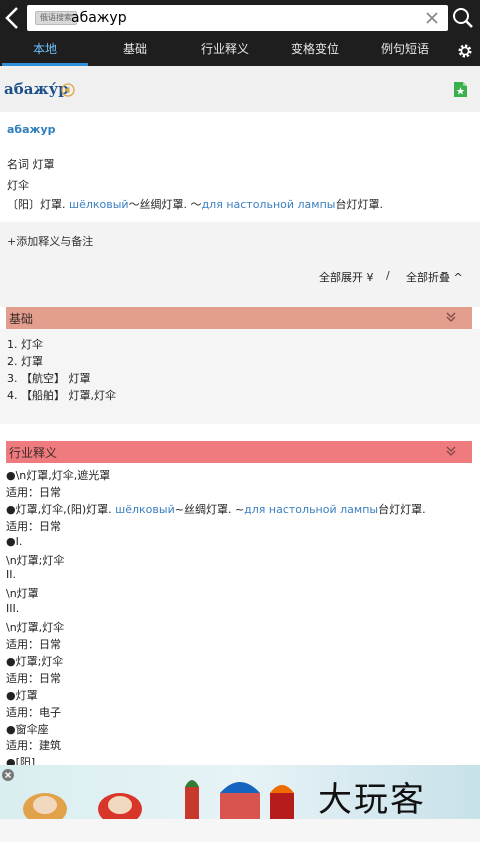 The image size is (480, 842). What do you see at coordinates (33, 453) in the screenshot?
I see `section-title-industry: 行业释义` at bounding box center [33, 453].